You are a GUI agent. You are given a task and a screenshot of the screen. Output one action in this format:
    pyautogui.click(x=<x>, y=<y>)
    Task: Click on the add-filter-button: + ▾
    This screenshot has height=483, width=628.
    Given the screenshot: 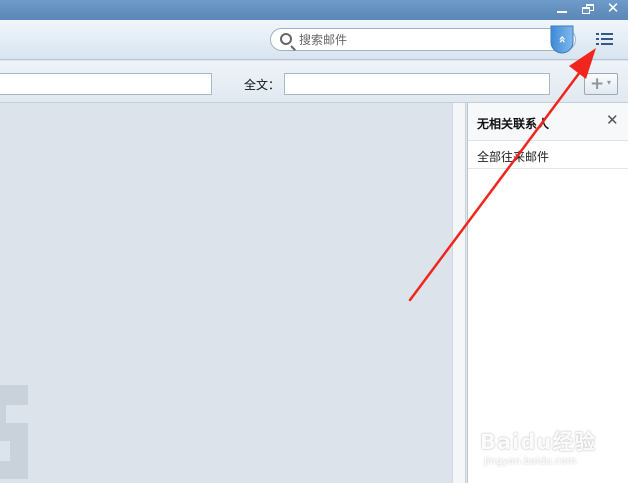 What is the action you would take?
    pyautogui.click(x=601, y=84)
    